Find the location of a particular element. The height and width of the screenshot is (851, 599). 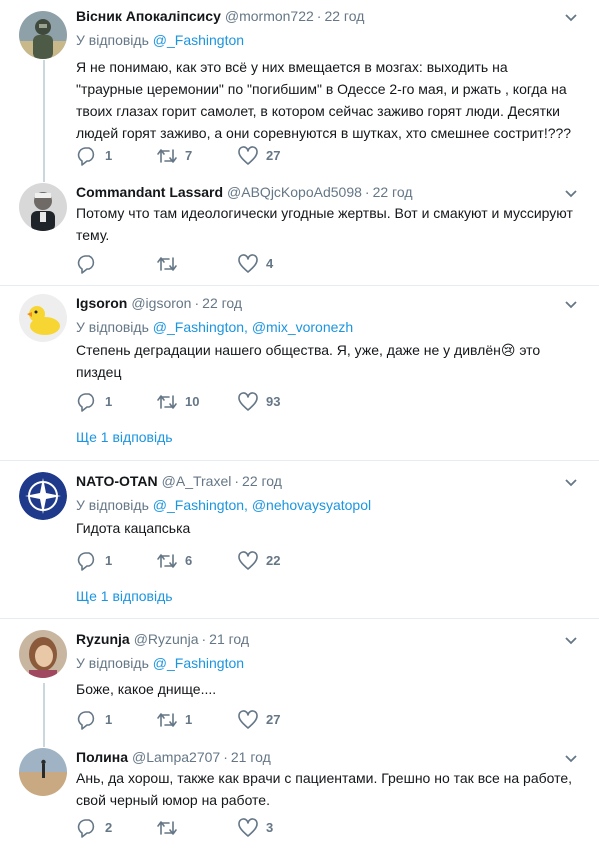

username: @A_Traxel is located at coordinates (197, 481).